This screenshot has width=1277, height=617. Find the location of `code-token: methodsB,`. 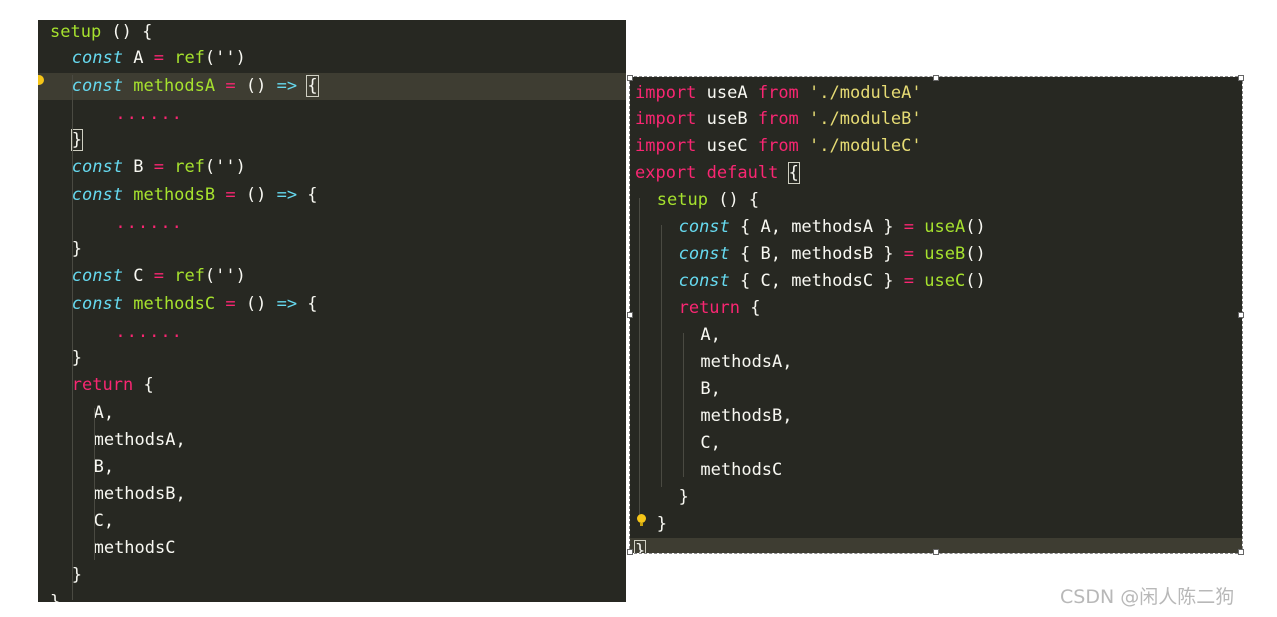

code-token: methodsB, is located at coordinates (139, 494).